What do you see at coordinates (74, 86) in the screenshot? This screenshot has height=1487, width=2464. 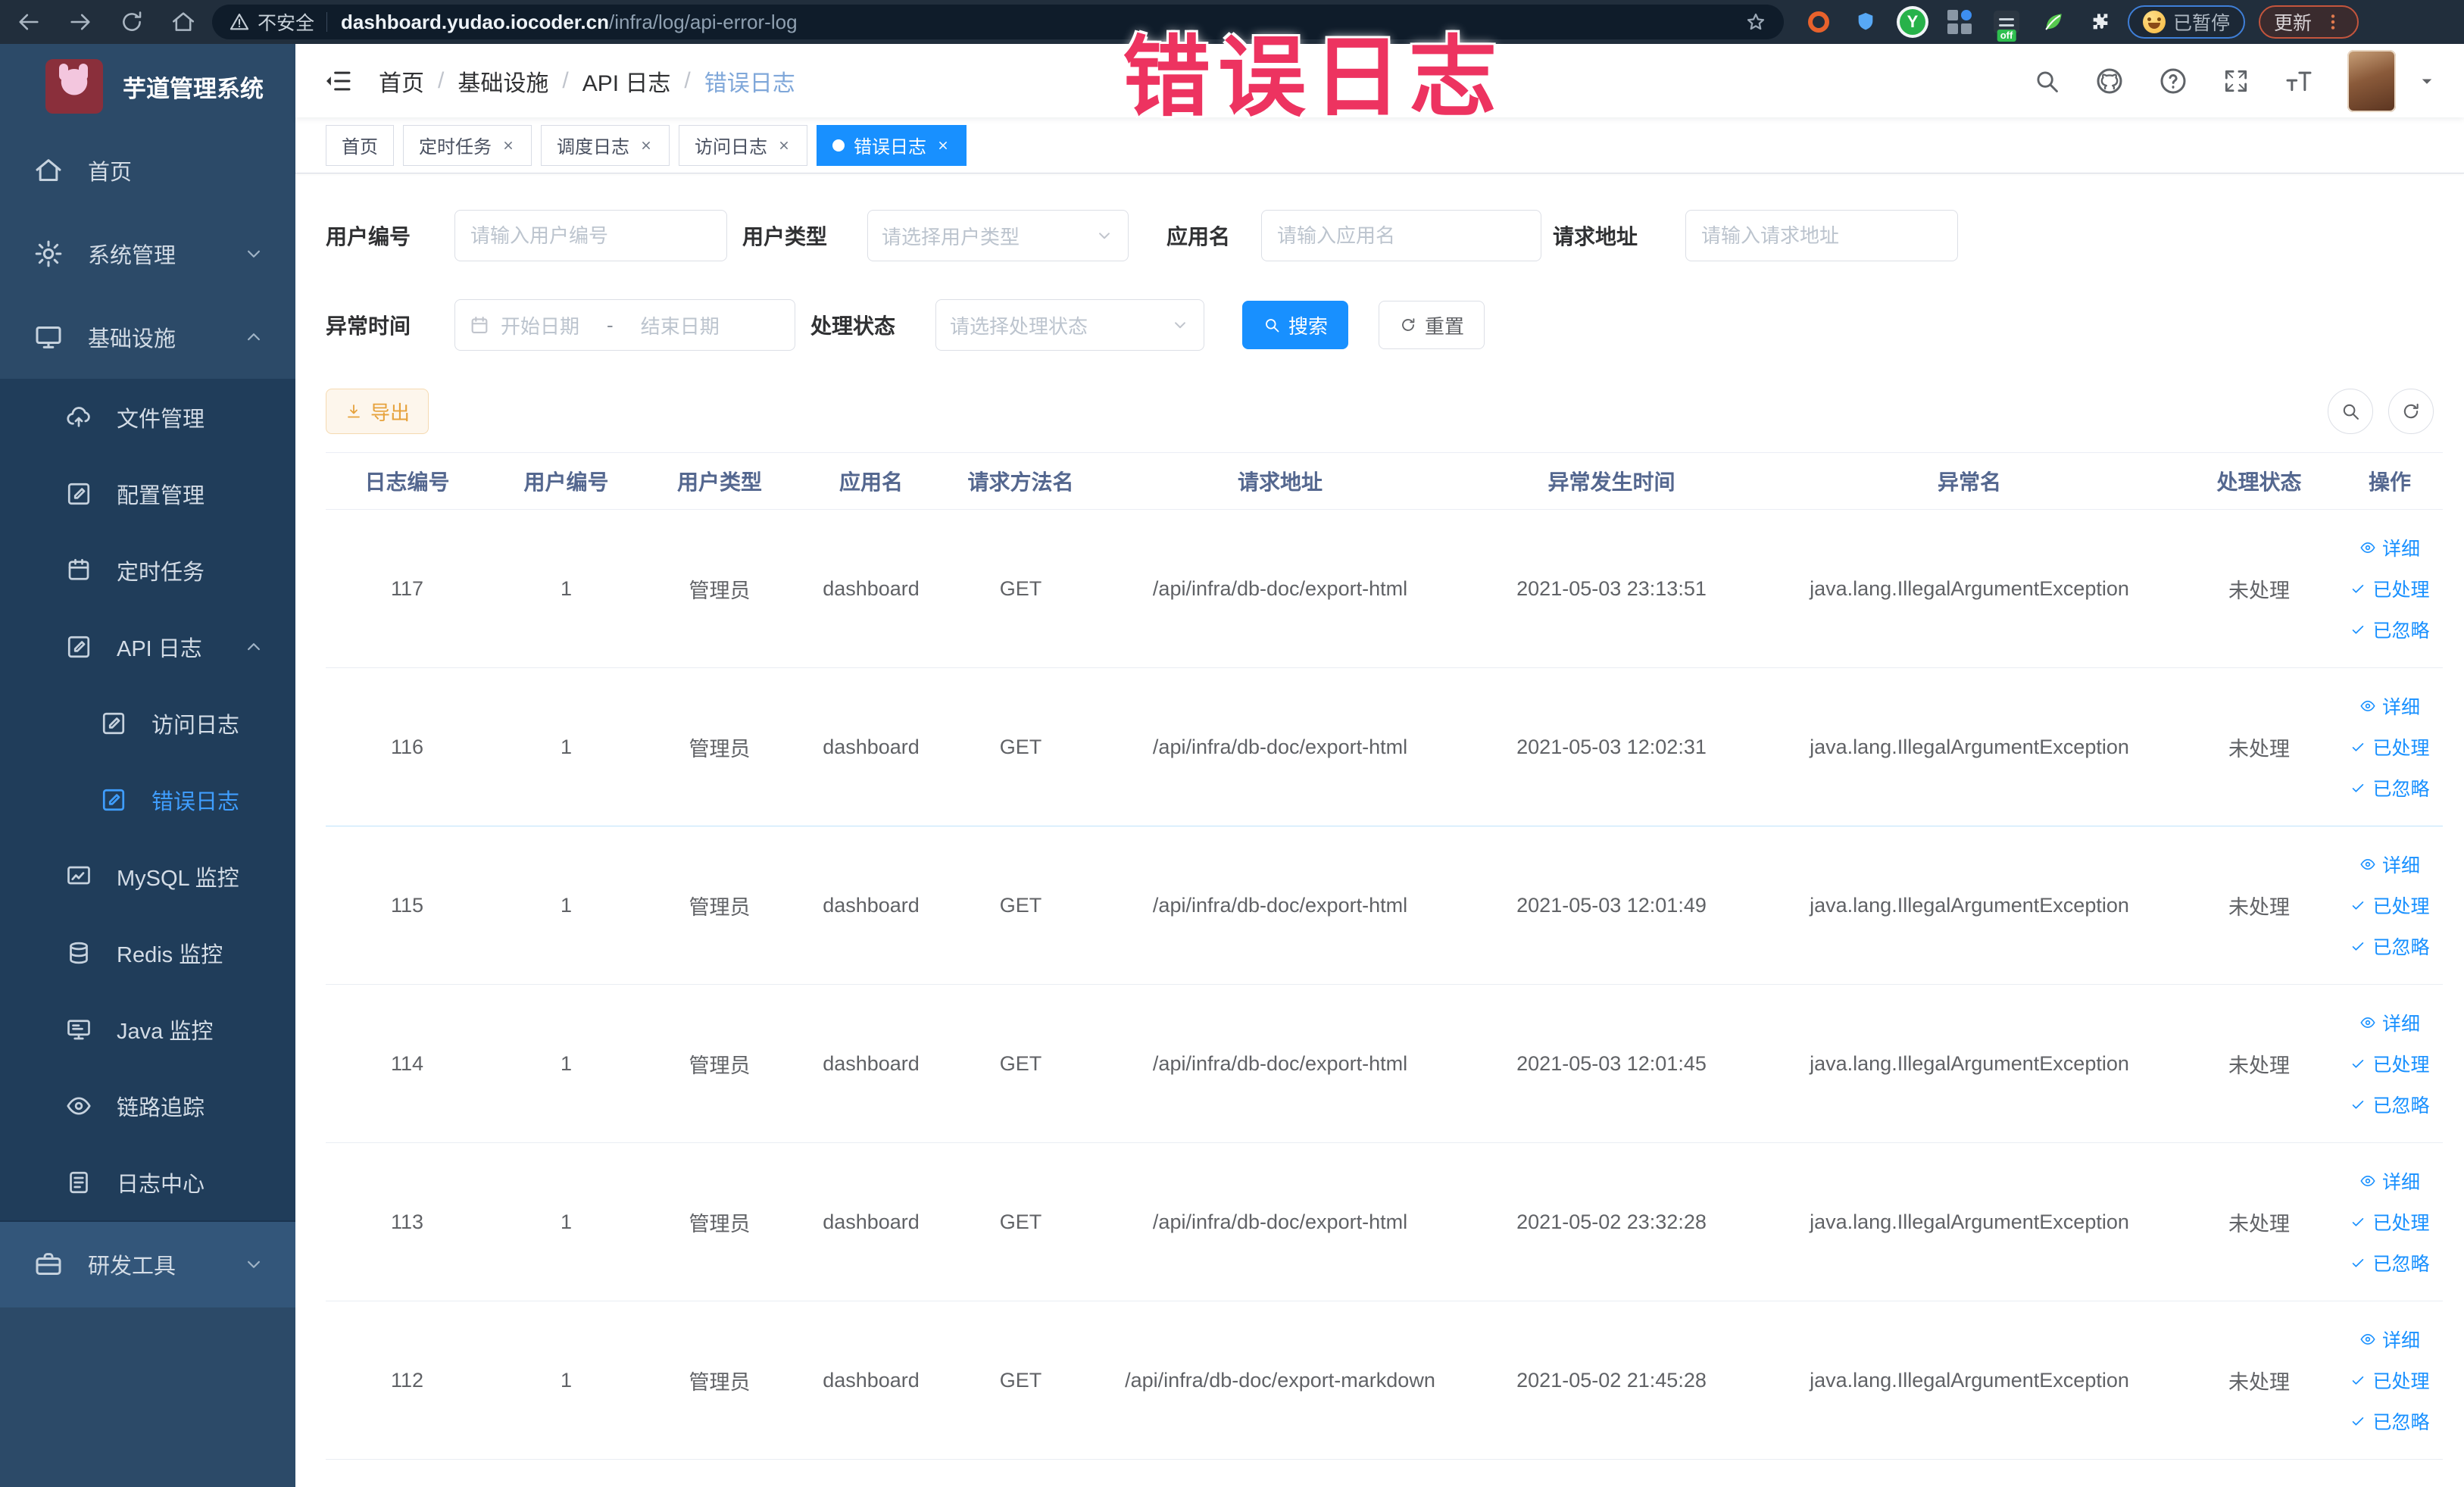 I see `logo-image` at bounding box center [74, 86].